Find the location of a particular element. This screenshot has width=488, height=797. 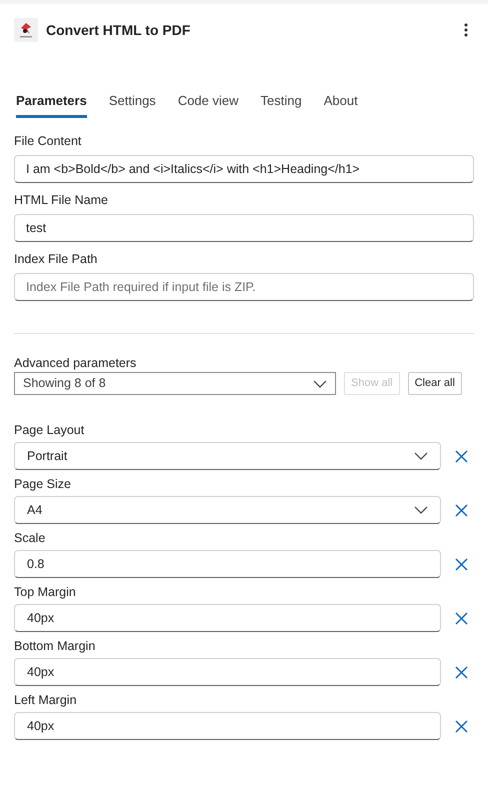

tab: Settings is located at coordinates (132, 100).